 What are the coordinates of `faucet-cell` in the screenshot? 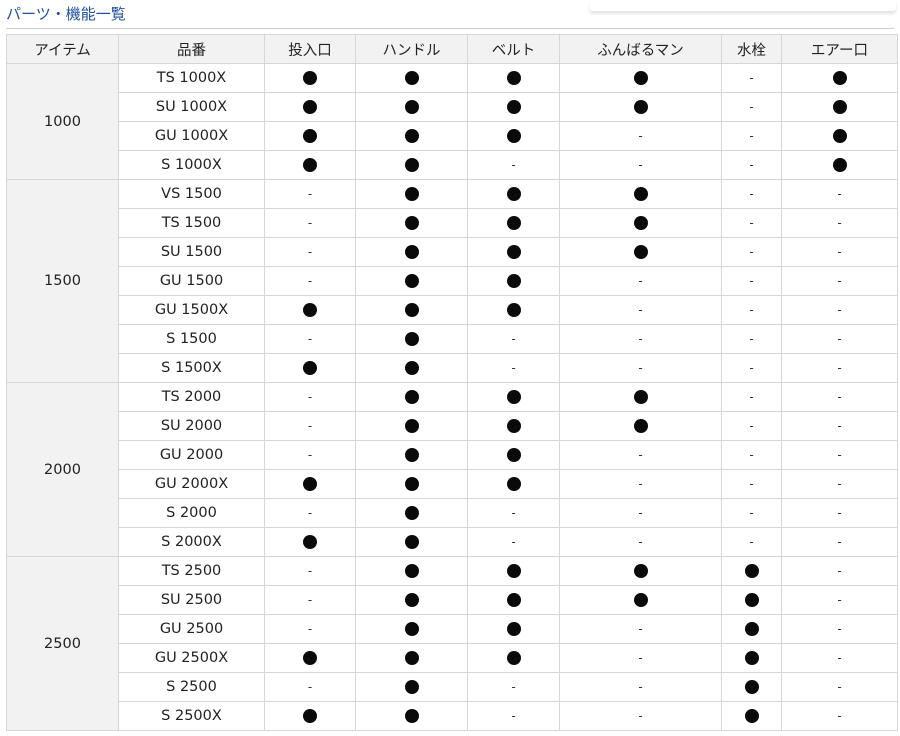 It's located at (751, 716).